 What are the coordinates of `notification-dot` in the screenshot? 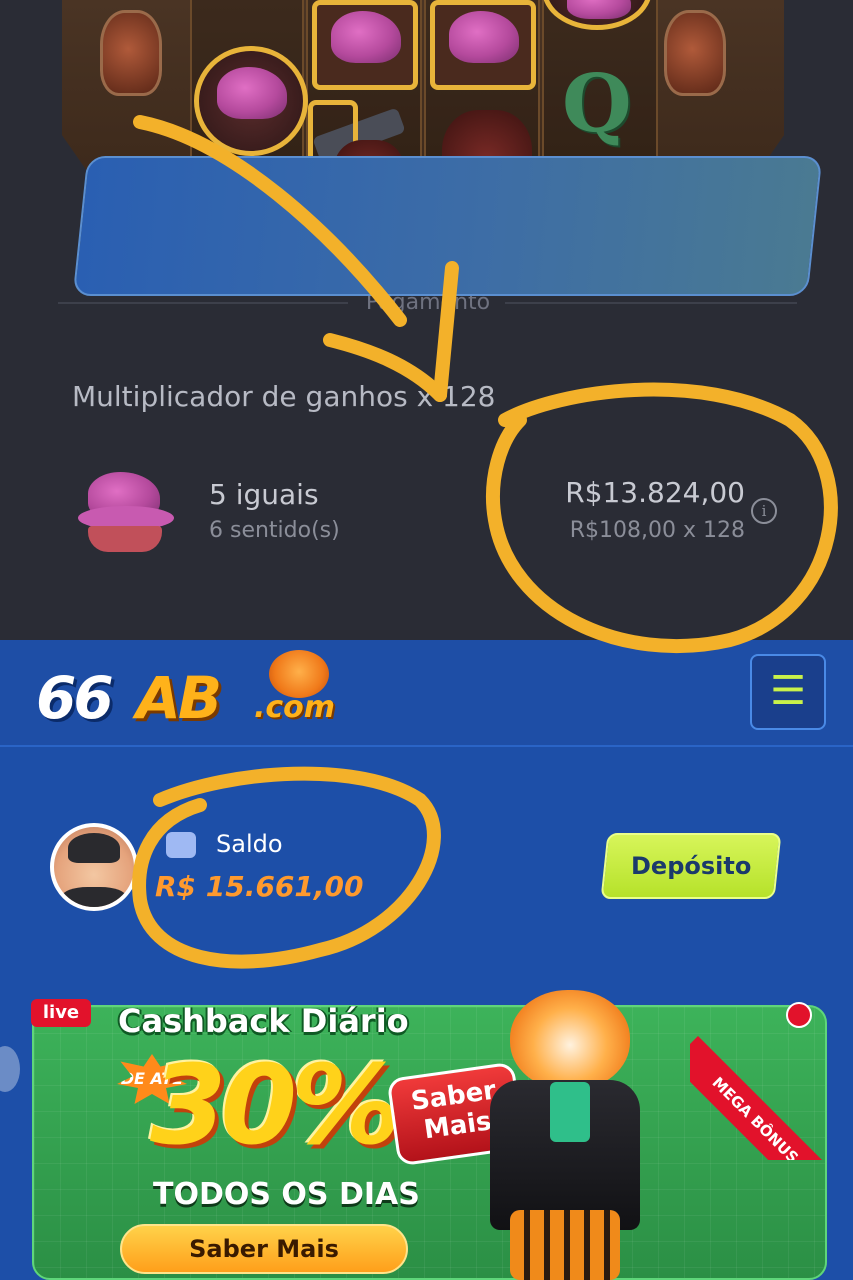 It's located at (799, 1015).